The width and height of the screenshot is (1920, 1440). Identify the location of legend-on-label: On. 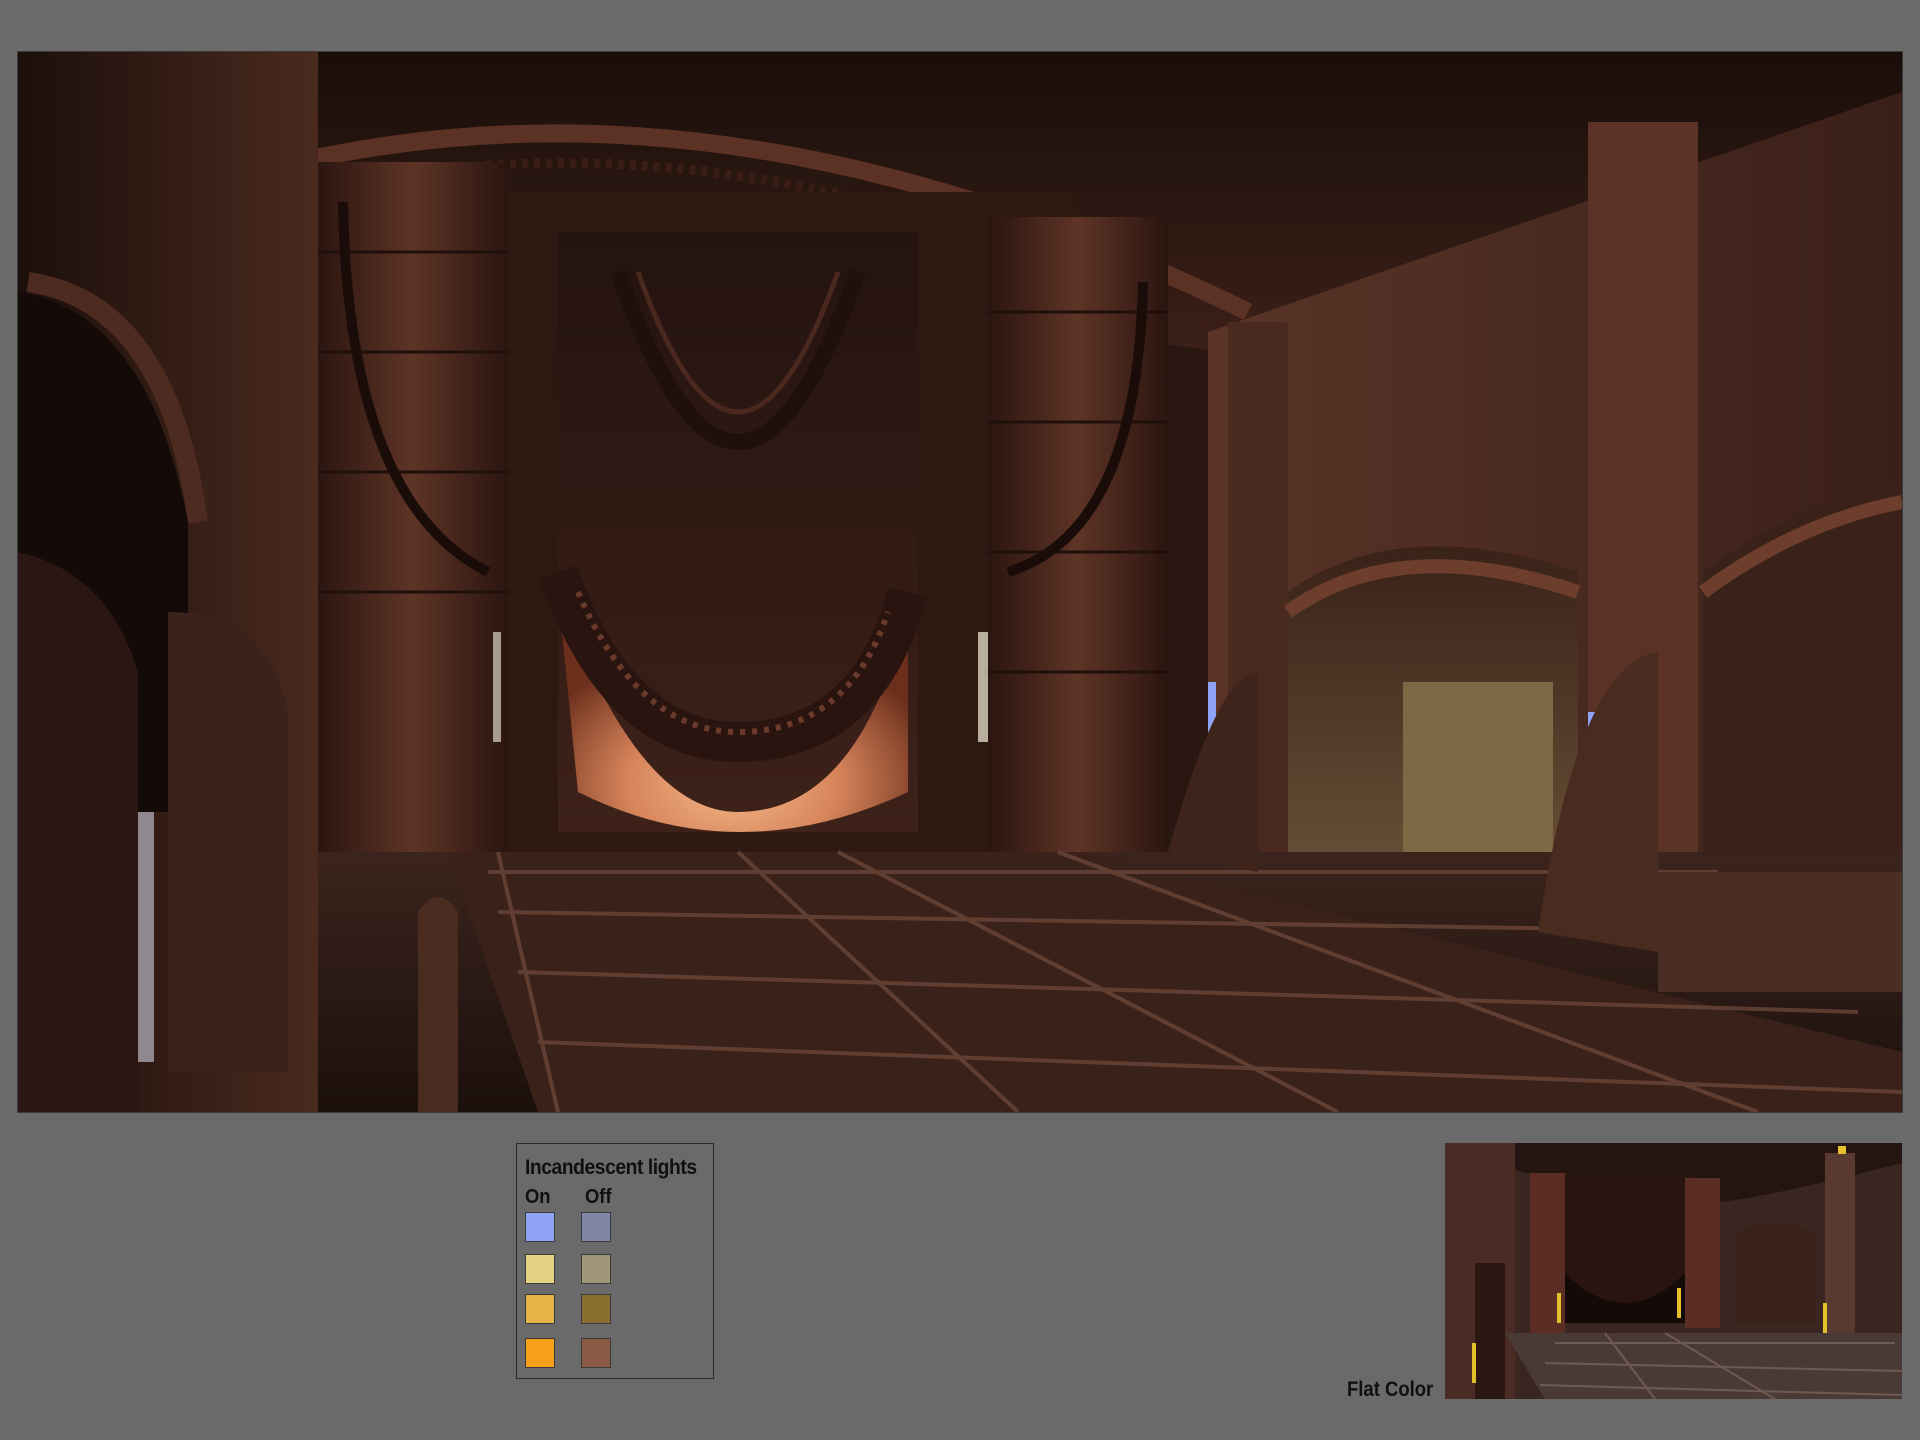
(538, 1197).